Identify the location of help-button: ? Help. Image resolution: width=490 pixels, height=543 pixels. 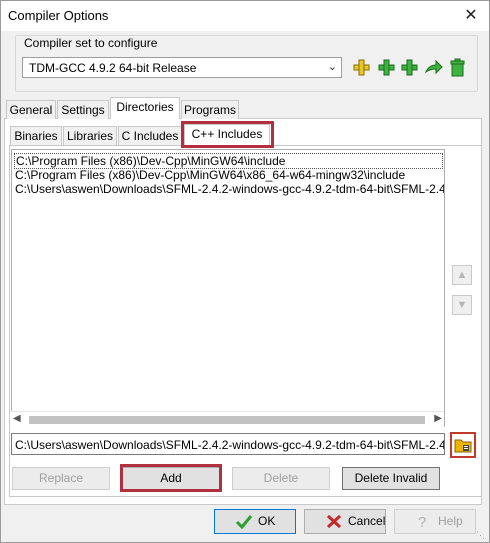
(435, 521).